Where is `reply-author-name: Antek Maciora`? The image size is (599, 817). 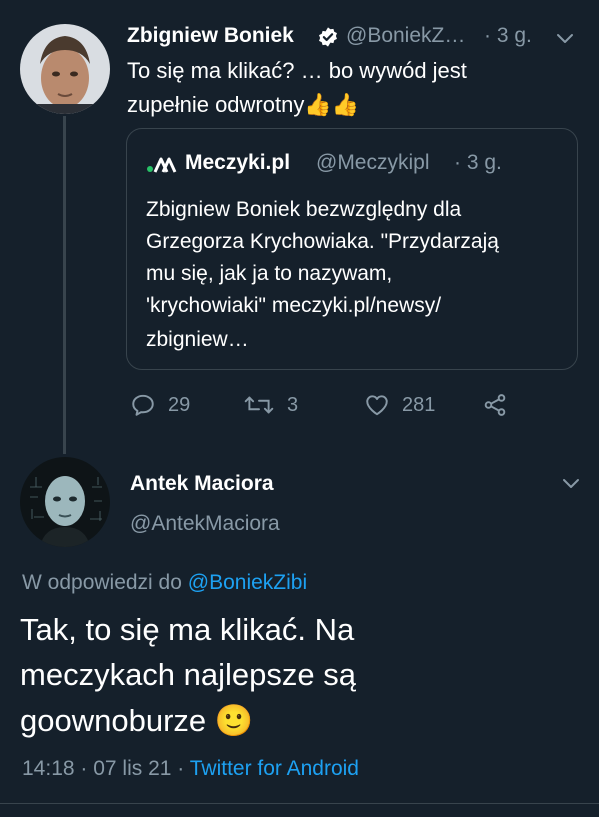
reply-author-name: Antek Maciora is located at coordinates (202, 484).